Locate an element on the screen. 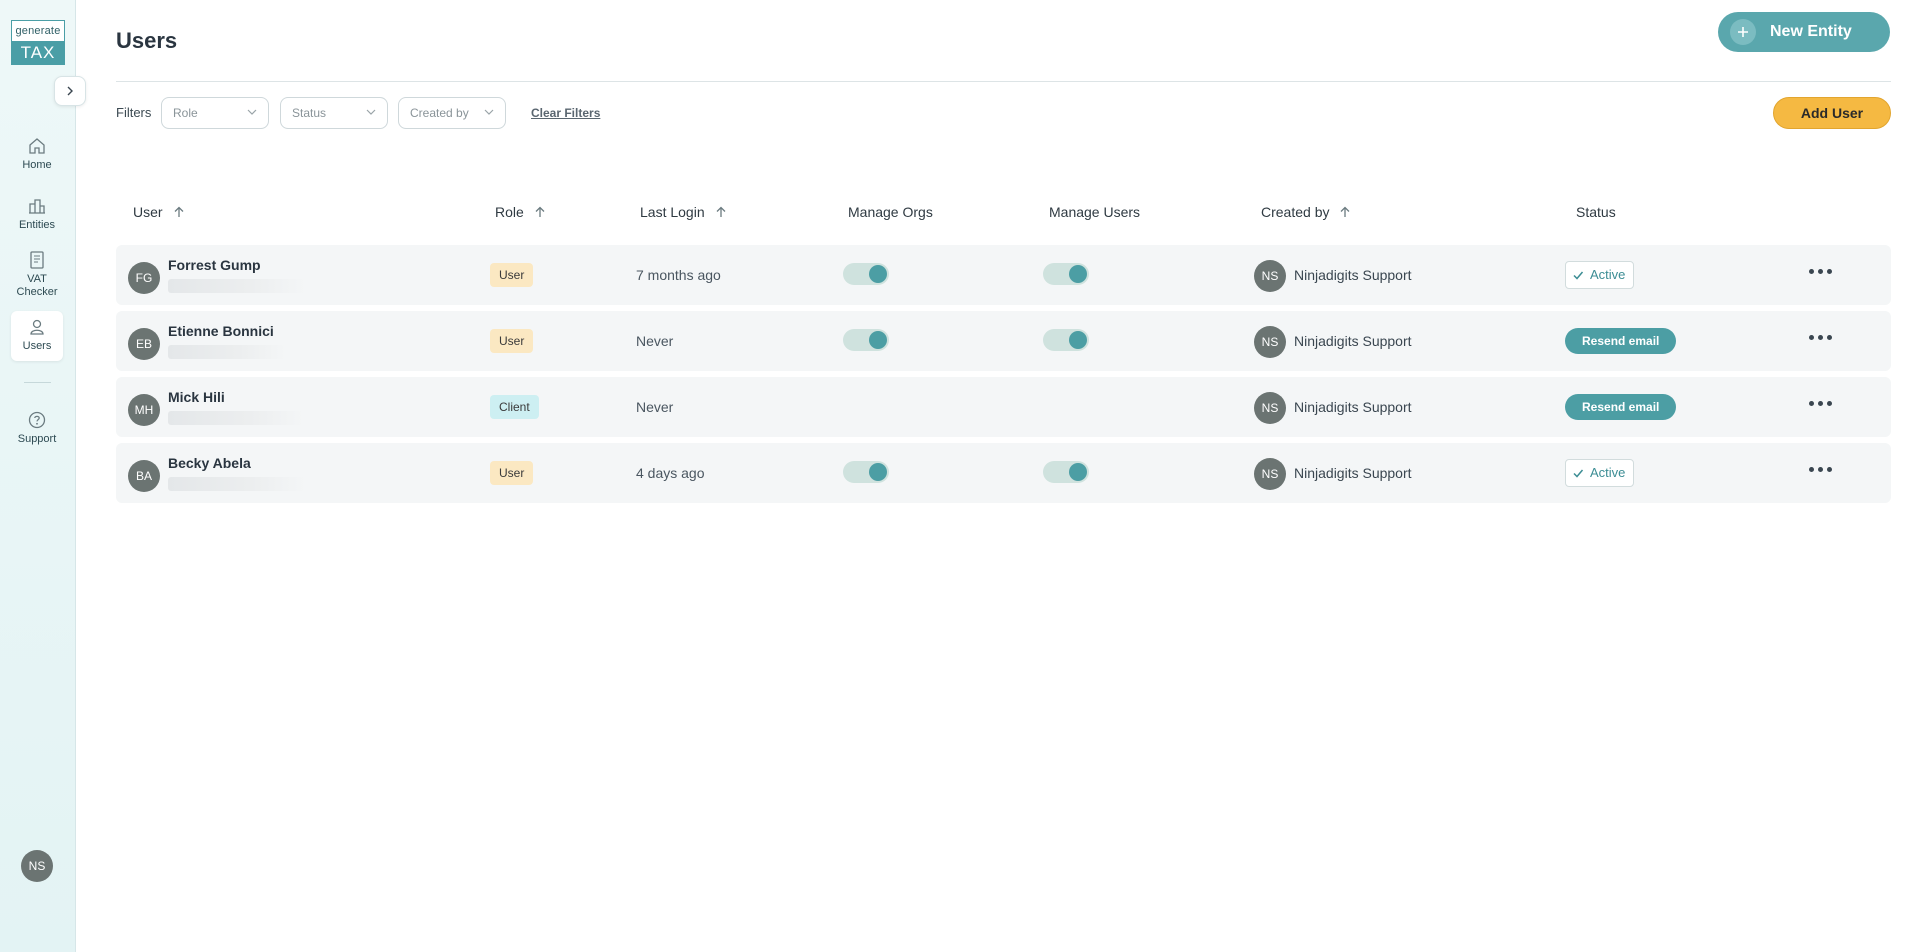  current-user-avatar: NS is located at coordinates (37, 866).